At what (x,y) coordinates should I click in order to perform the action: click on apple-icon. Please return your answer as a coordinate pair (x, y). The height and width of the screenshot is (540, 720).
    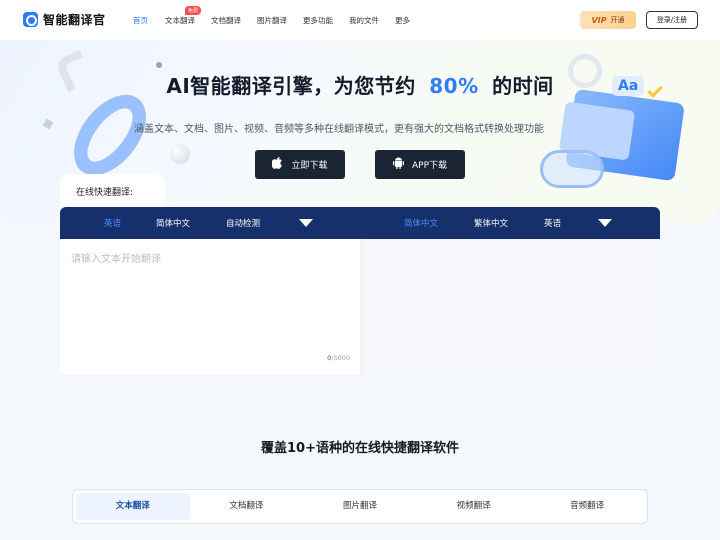
    Looking at the image, I should click on (277, 164).